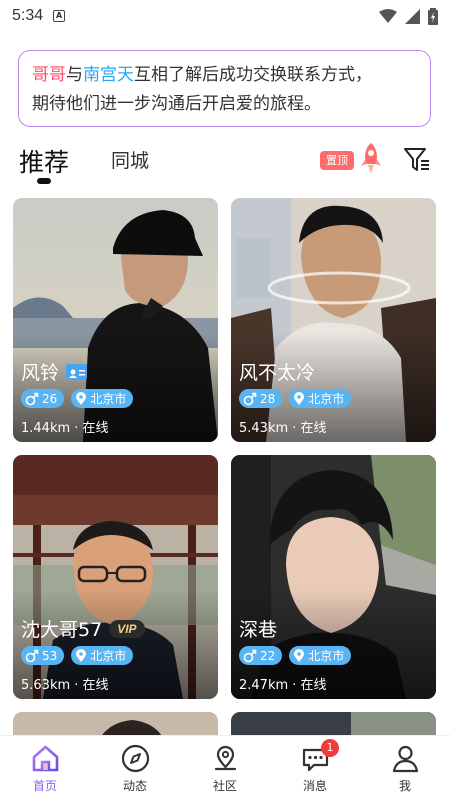 This screenshot has height=800, width=450. What do you see at coordinates (412, 16) in the screenshot?
I see `signal-icon` at bounding box center [412, 16].